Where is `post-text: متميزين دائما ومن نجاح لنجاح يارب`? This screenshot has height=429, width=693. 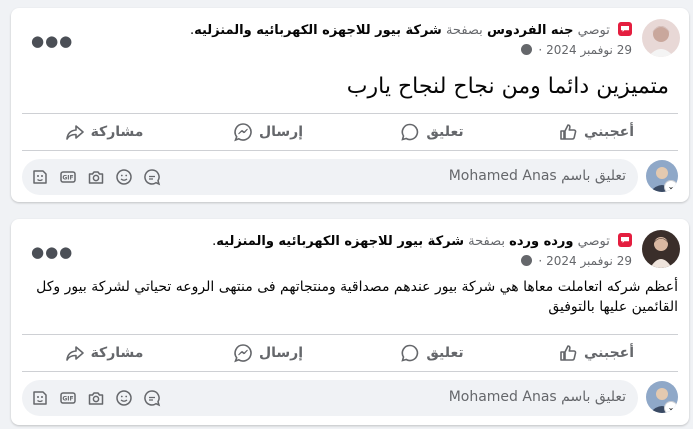 post-text: متميزين دائما ومن نجاح لنجاح يارب is located at coordinates (507, 86).